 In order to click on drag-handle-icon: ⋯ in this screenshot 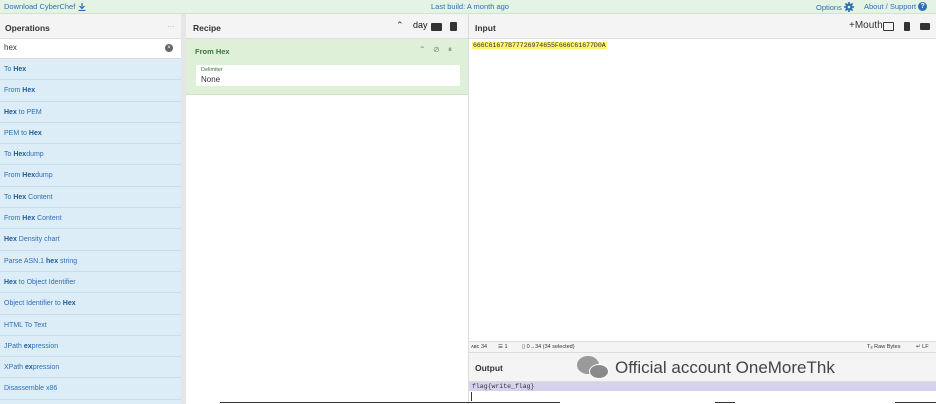, I will do `click(171, 26)`.